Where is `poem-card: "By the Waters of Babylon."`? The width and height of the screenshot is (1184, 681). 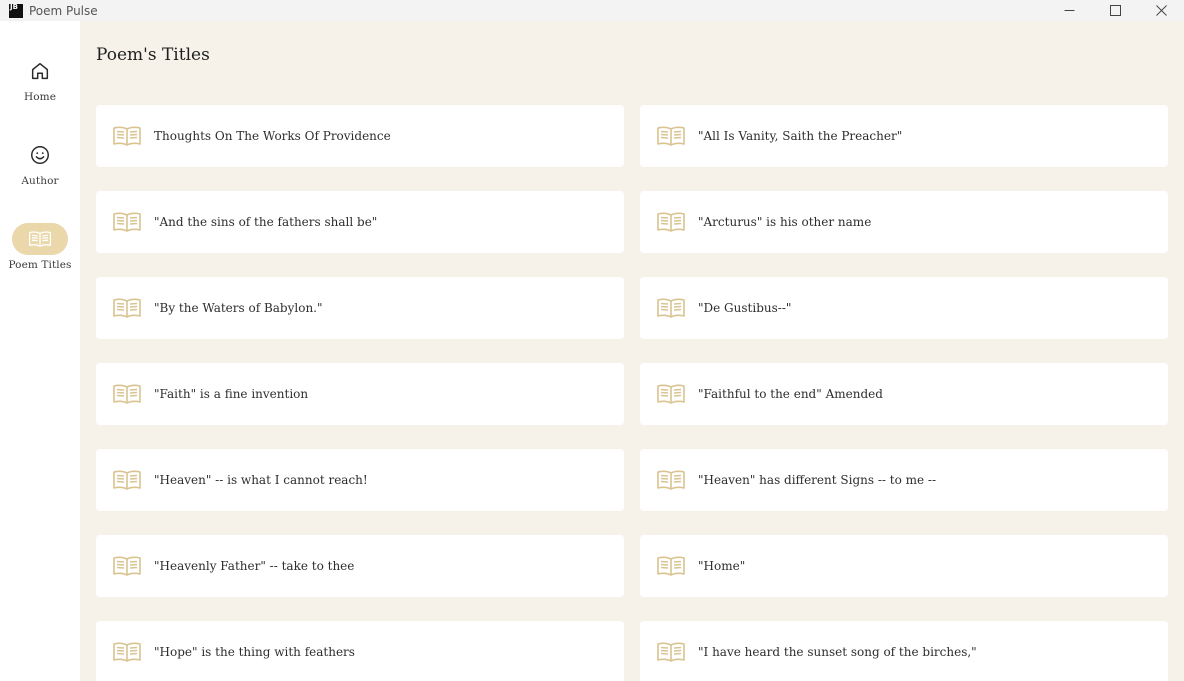 poem-card: "By the Waters of Babylon." is located at coordinates (360, 308).